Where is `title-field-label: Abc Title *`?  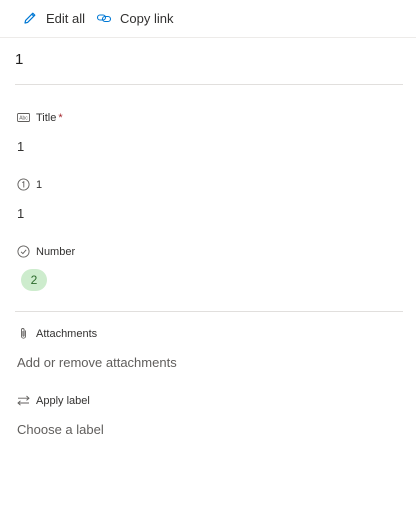
title-field-label: Abc Title * is located at coordinates (40, 117).